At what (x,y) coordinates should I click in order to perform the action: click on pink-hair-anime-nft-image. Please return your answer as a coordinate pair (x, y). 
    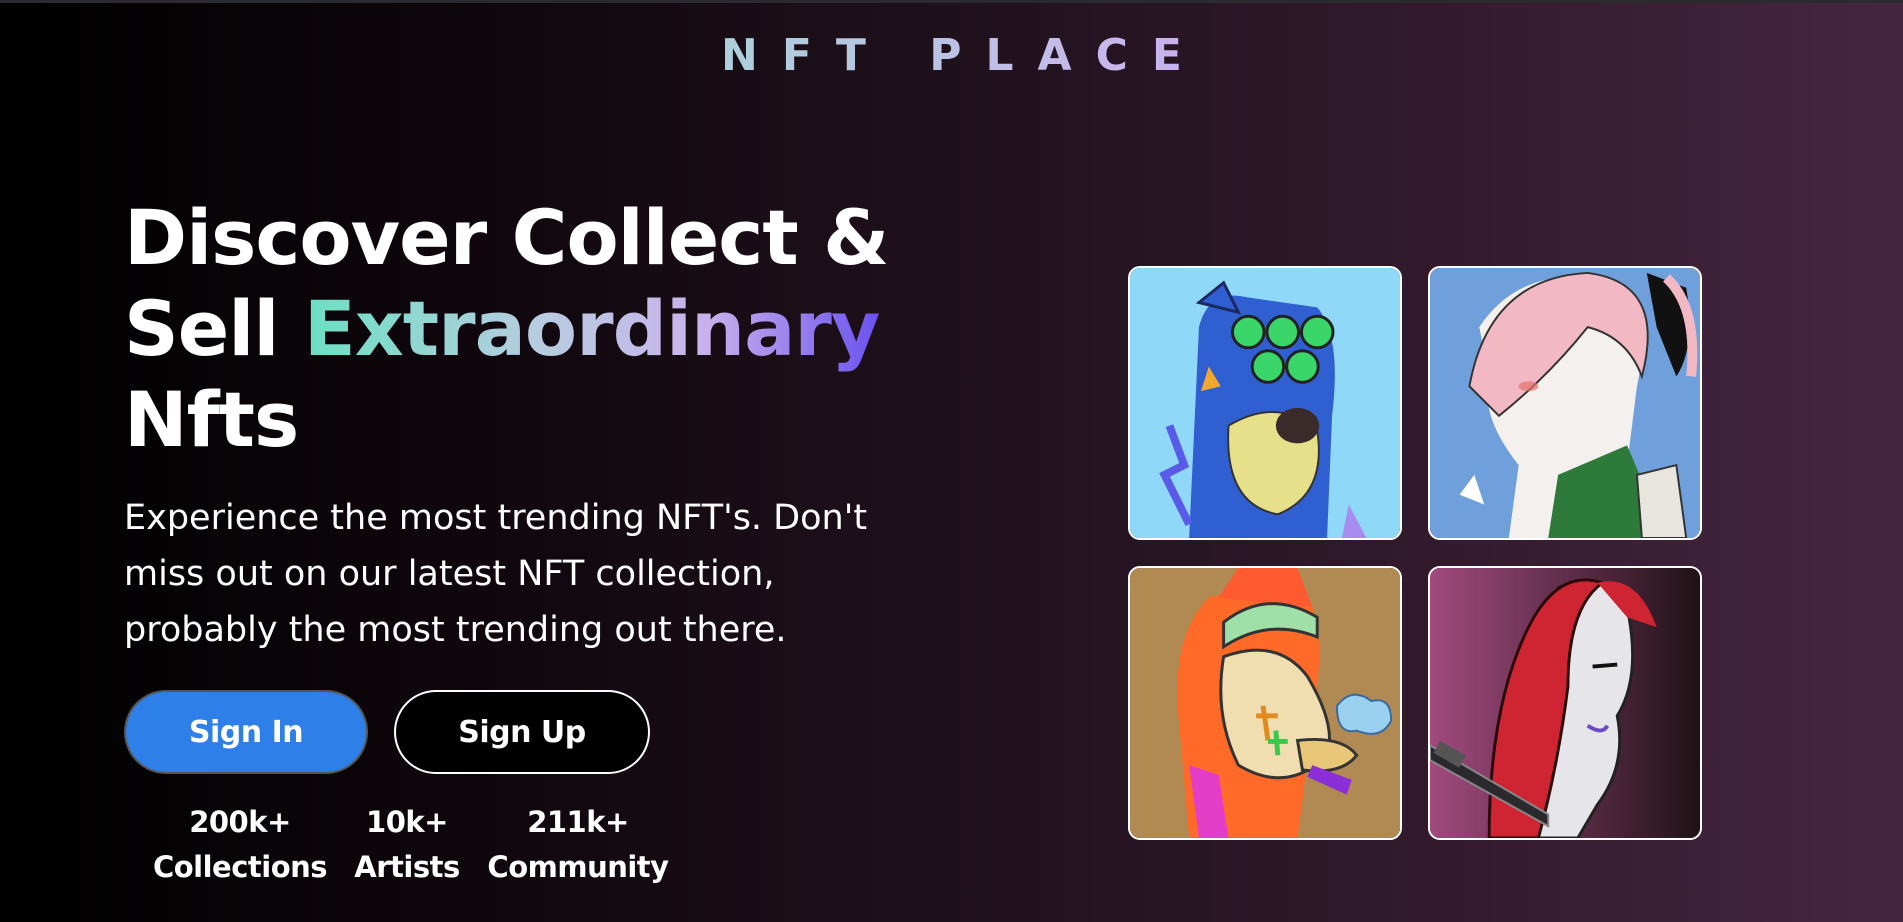
    Looking at the image, I should click on (1565, 403).